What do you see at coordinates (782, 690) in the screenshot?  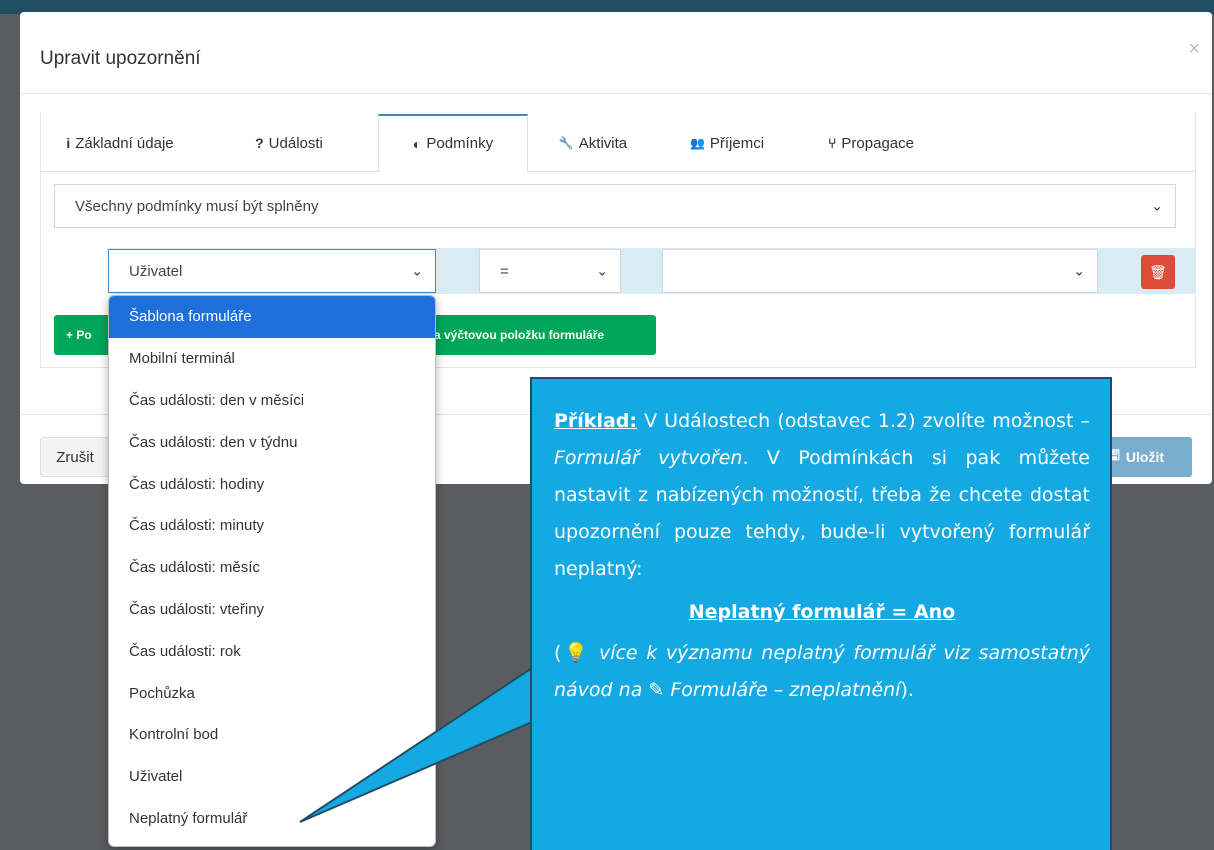 I see `callout-emphasis: Formuláře – zneplatnění` at bounding box center [782, 690].